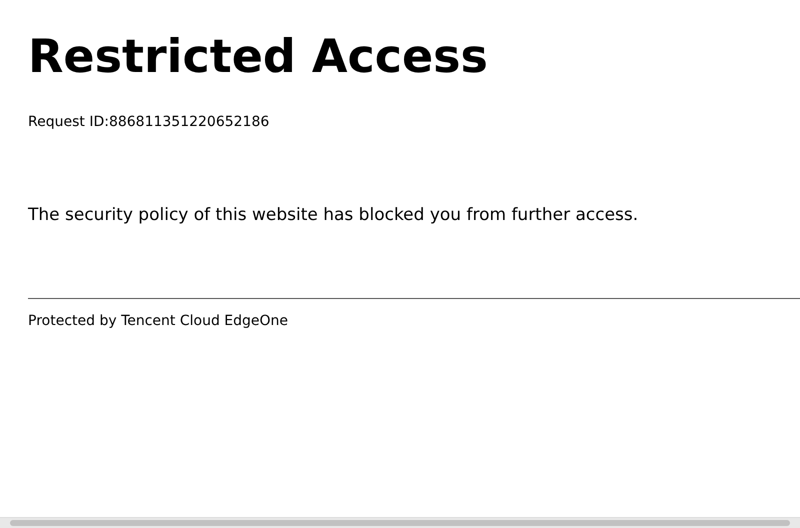 Image resolution: width=800 pixels, height=528 pixels. I want to click on block-message: The security policy of this website has blocked you from further access., so click(333, 215).